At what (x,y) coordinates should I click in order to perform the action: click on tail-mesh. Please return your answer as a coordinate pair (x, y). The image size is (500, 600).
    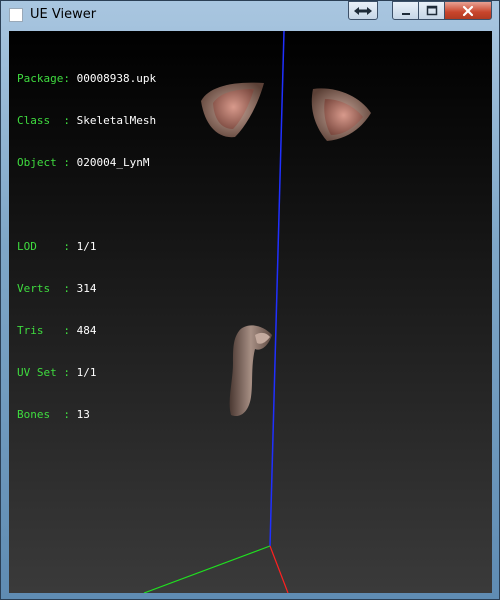
    Looking at the image, I should click on (250, 371).